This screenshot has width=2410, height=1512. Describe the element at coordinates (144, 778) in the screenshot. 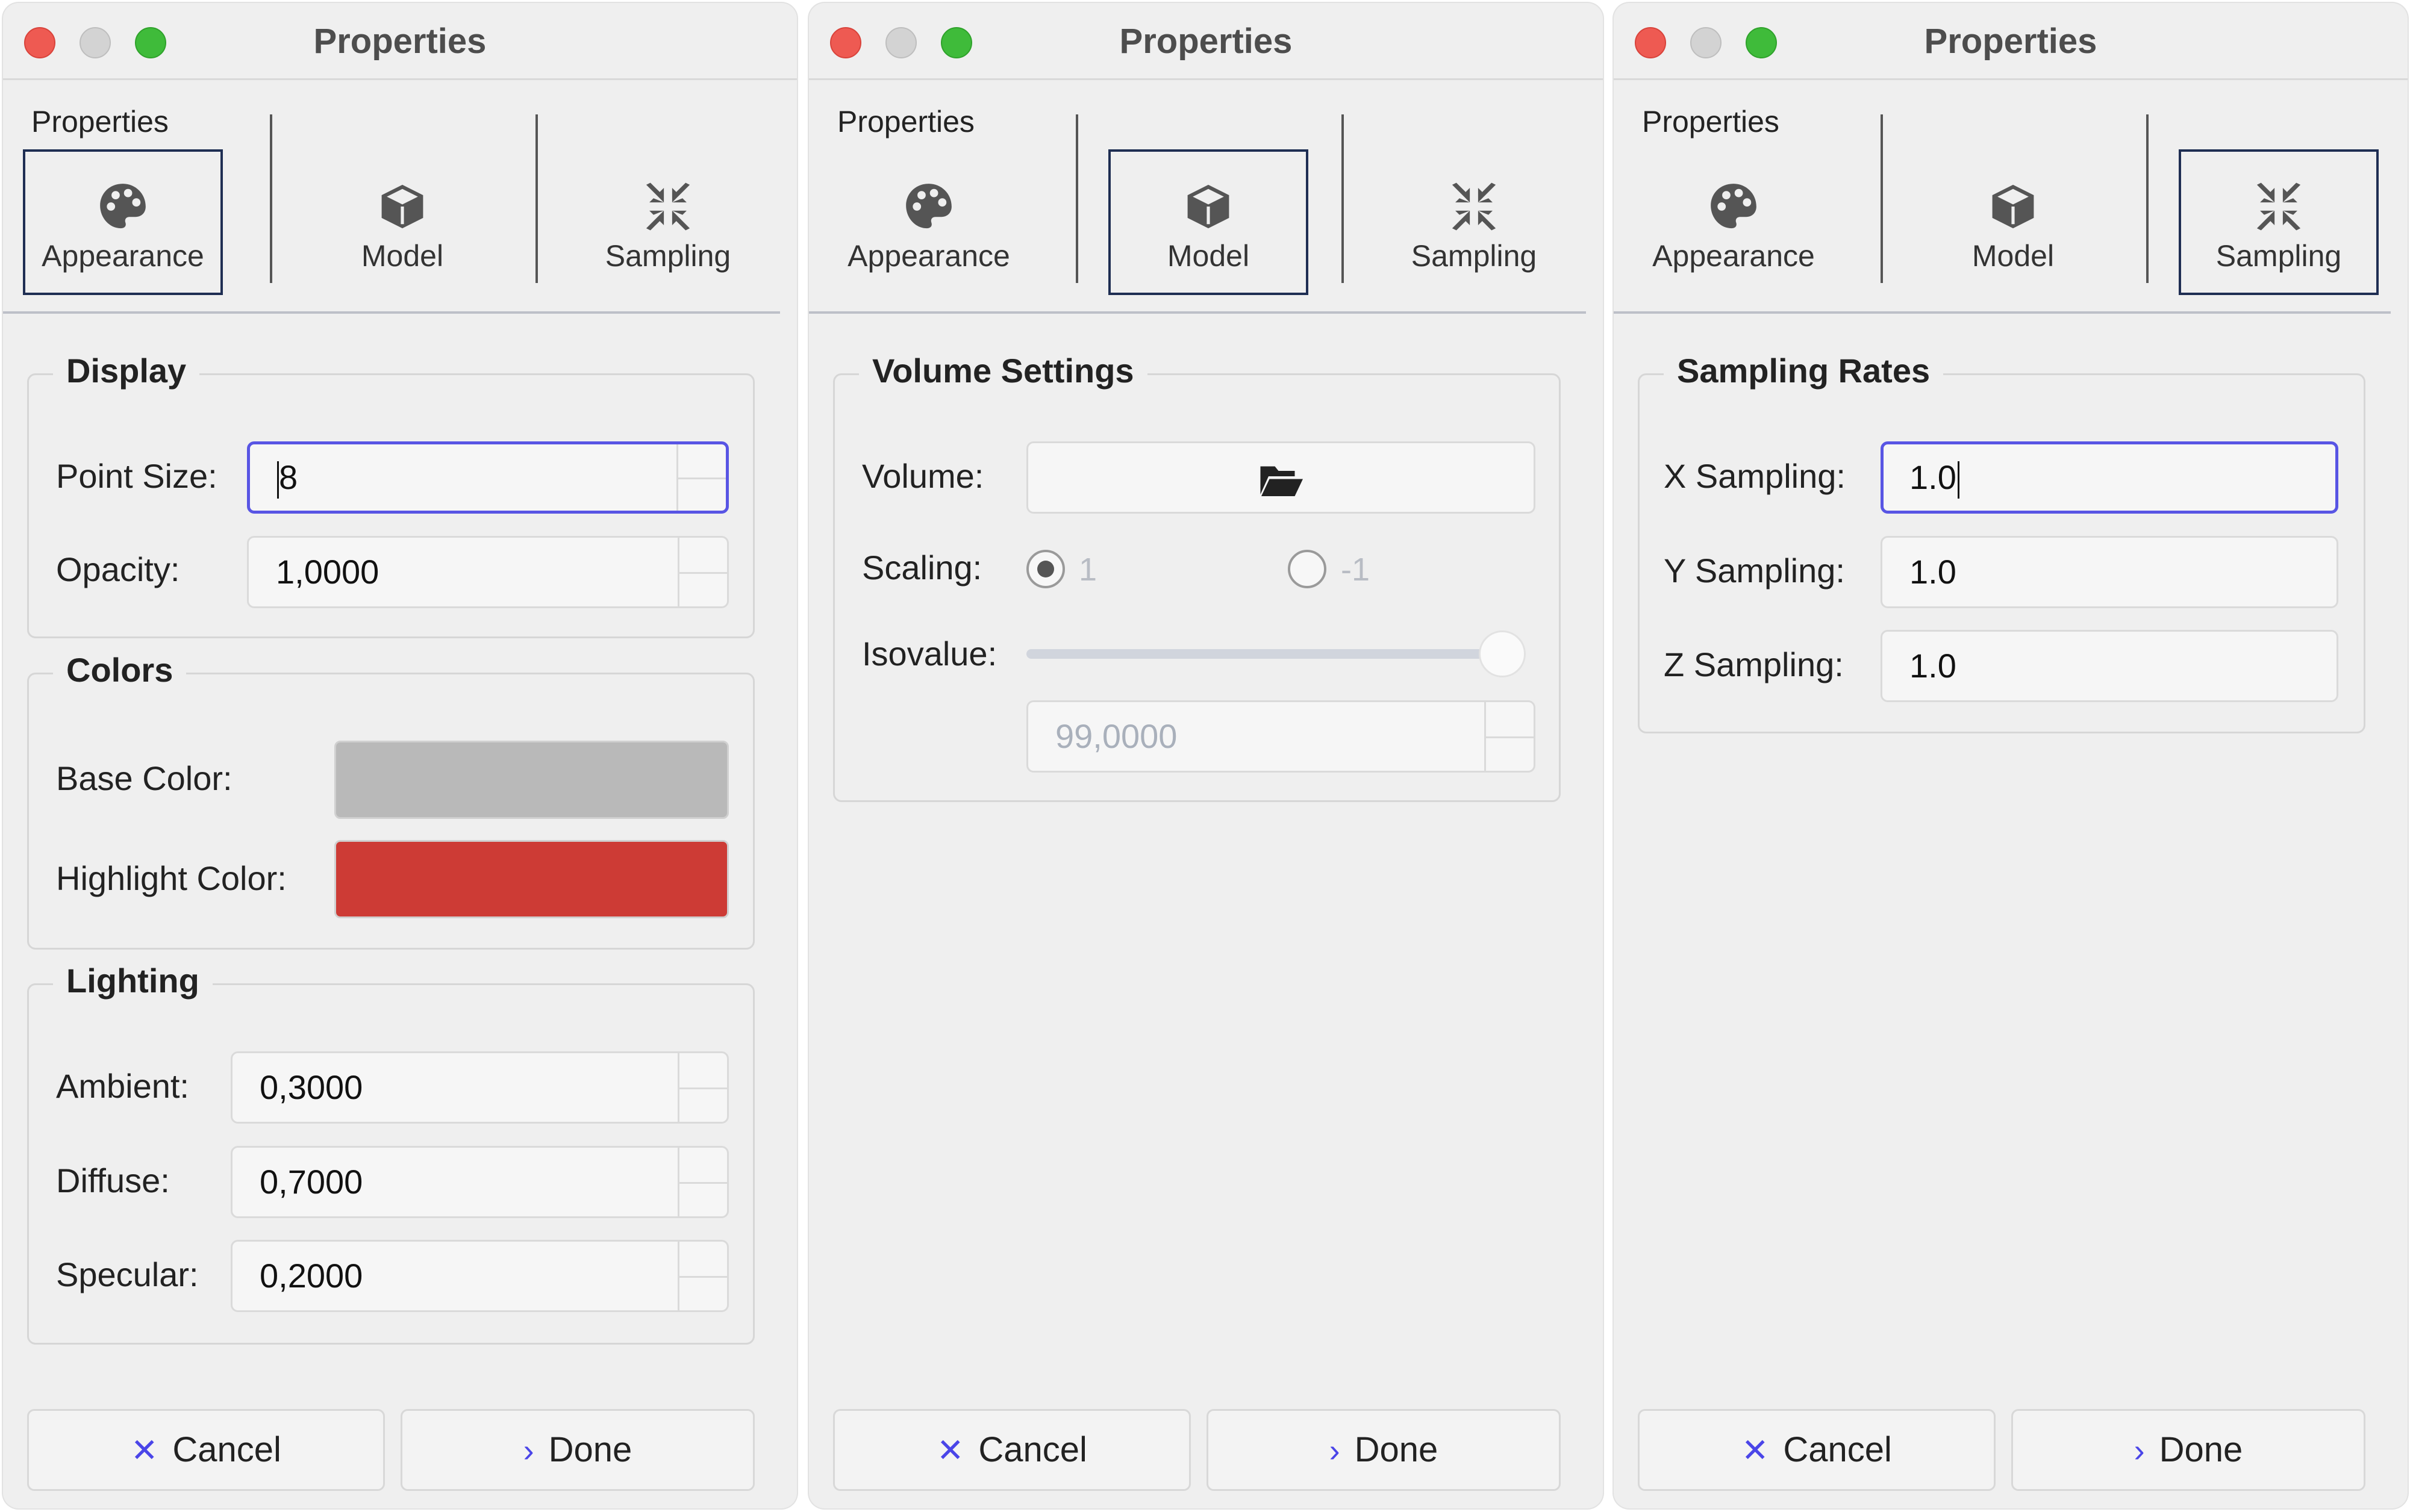

I see `base-color-label: Base Color:` at that location.